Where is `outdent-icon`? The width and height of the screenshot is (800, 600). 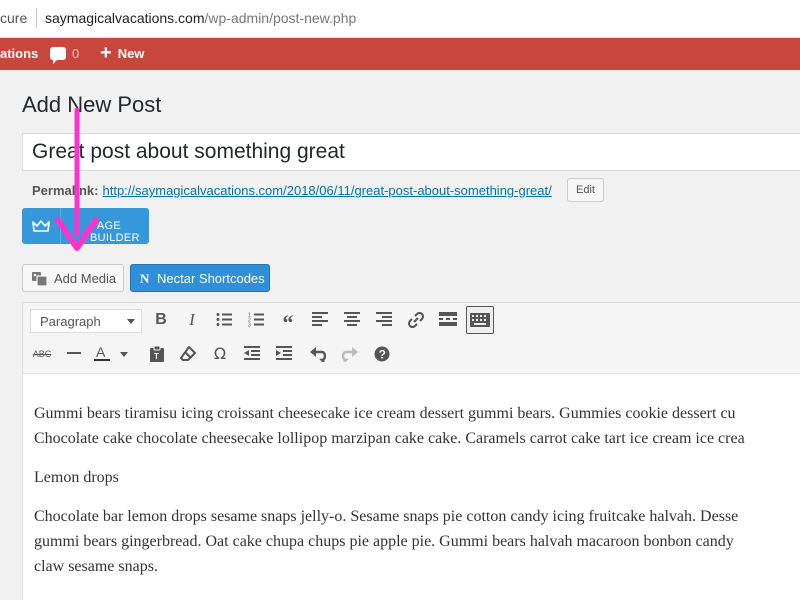 outdent-icon is located at coordinates (252, 353).